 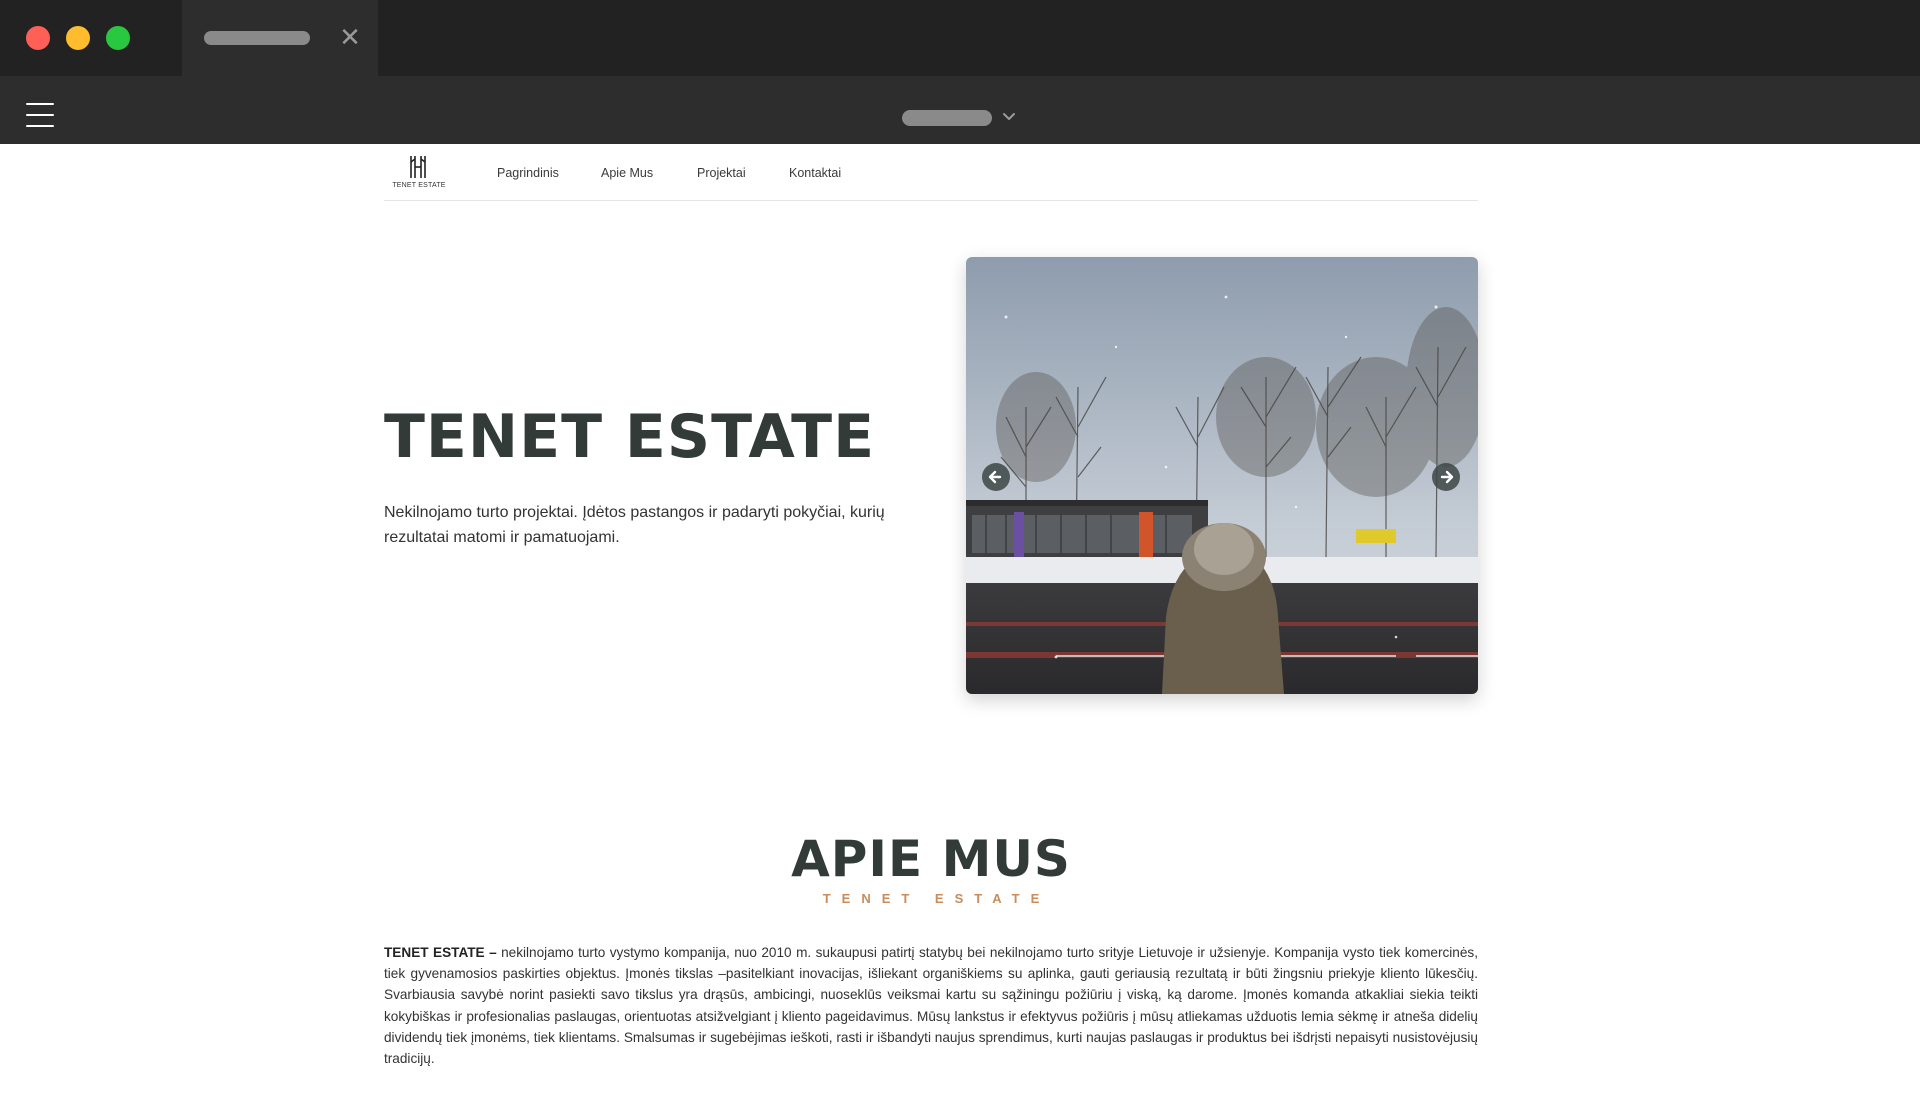 I want to click on about-section-title: APIE MUS, so click(x=931, y=859).